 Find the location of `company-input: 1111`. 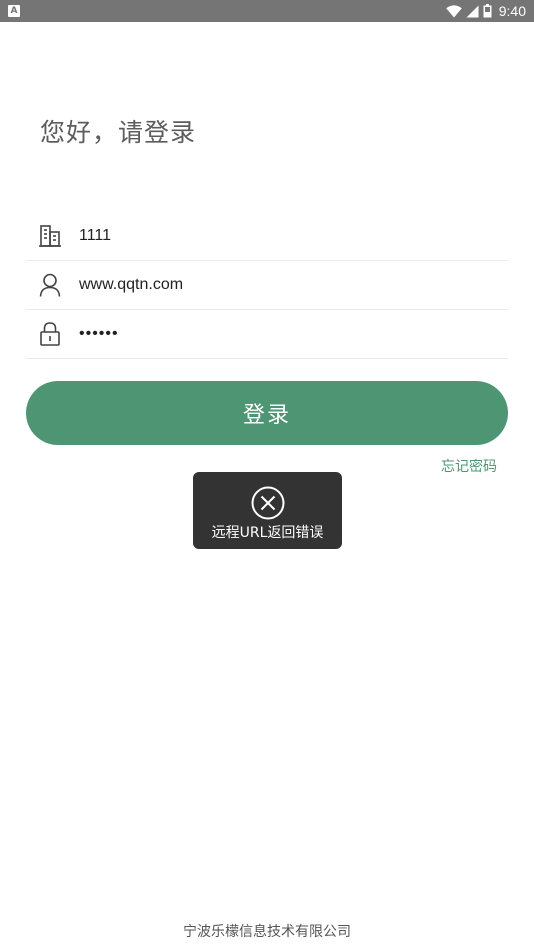

company-input: 1111 is located at coordinates (95, 236).